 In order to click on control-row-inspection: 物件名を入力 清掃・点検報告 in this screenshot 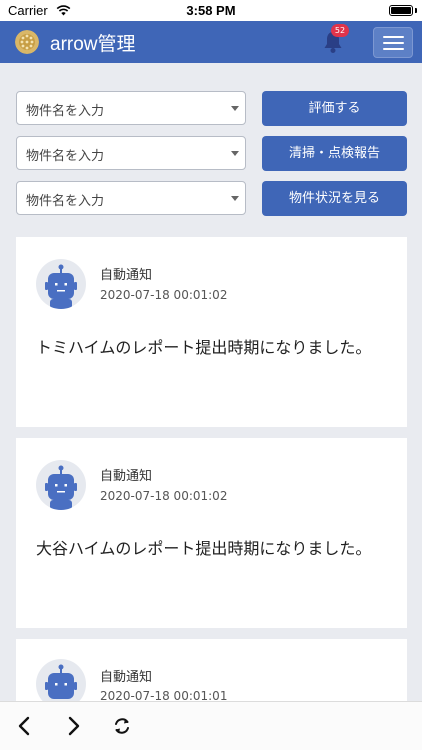, I will do `click(211, 153)`.